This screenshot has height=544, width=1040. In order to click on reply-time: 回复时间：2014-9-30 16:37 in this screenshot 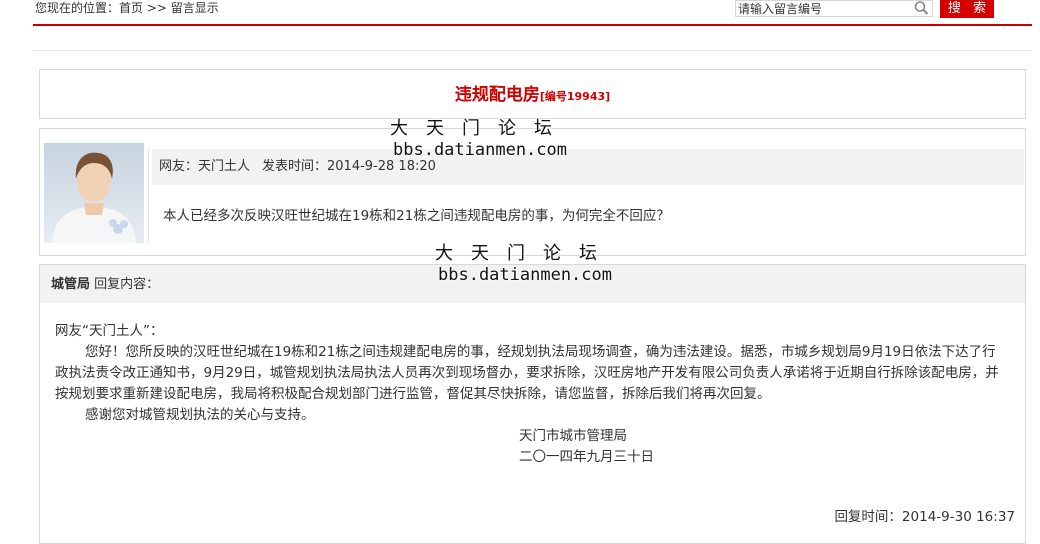, I will do `click(924, 517)`.